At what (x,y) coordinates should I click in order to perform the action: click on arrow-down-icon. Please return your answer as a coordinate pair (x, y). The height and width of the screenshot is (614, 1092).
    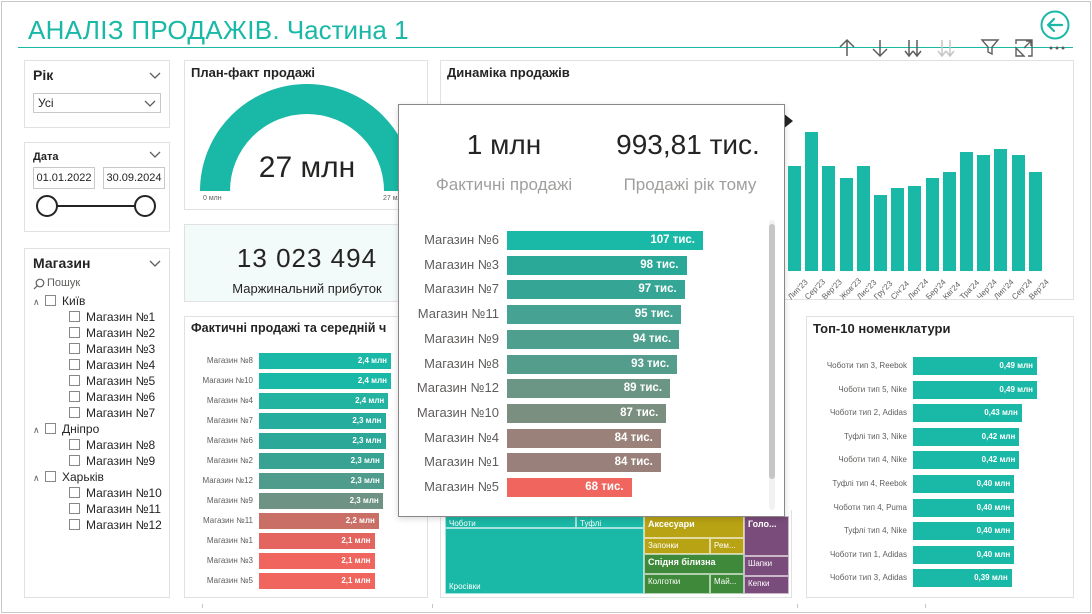
    Looking at the image, I should click on (880, 48).